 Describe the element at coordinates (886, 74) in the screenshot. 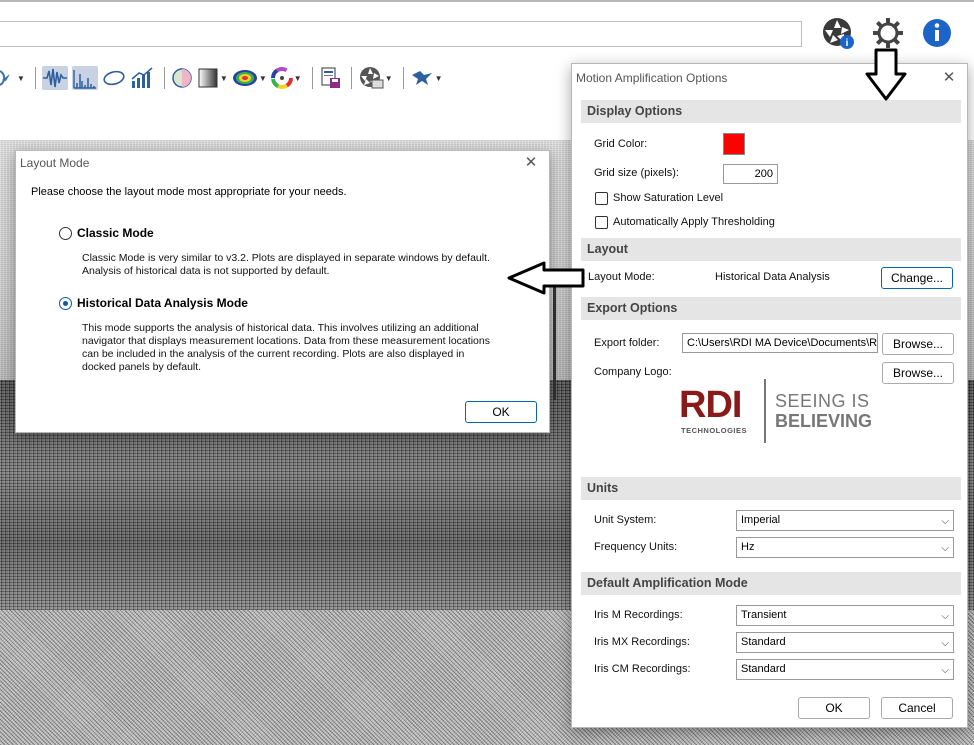

I see `annotation-arrow-down-icon` at that location.